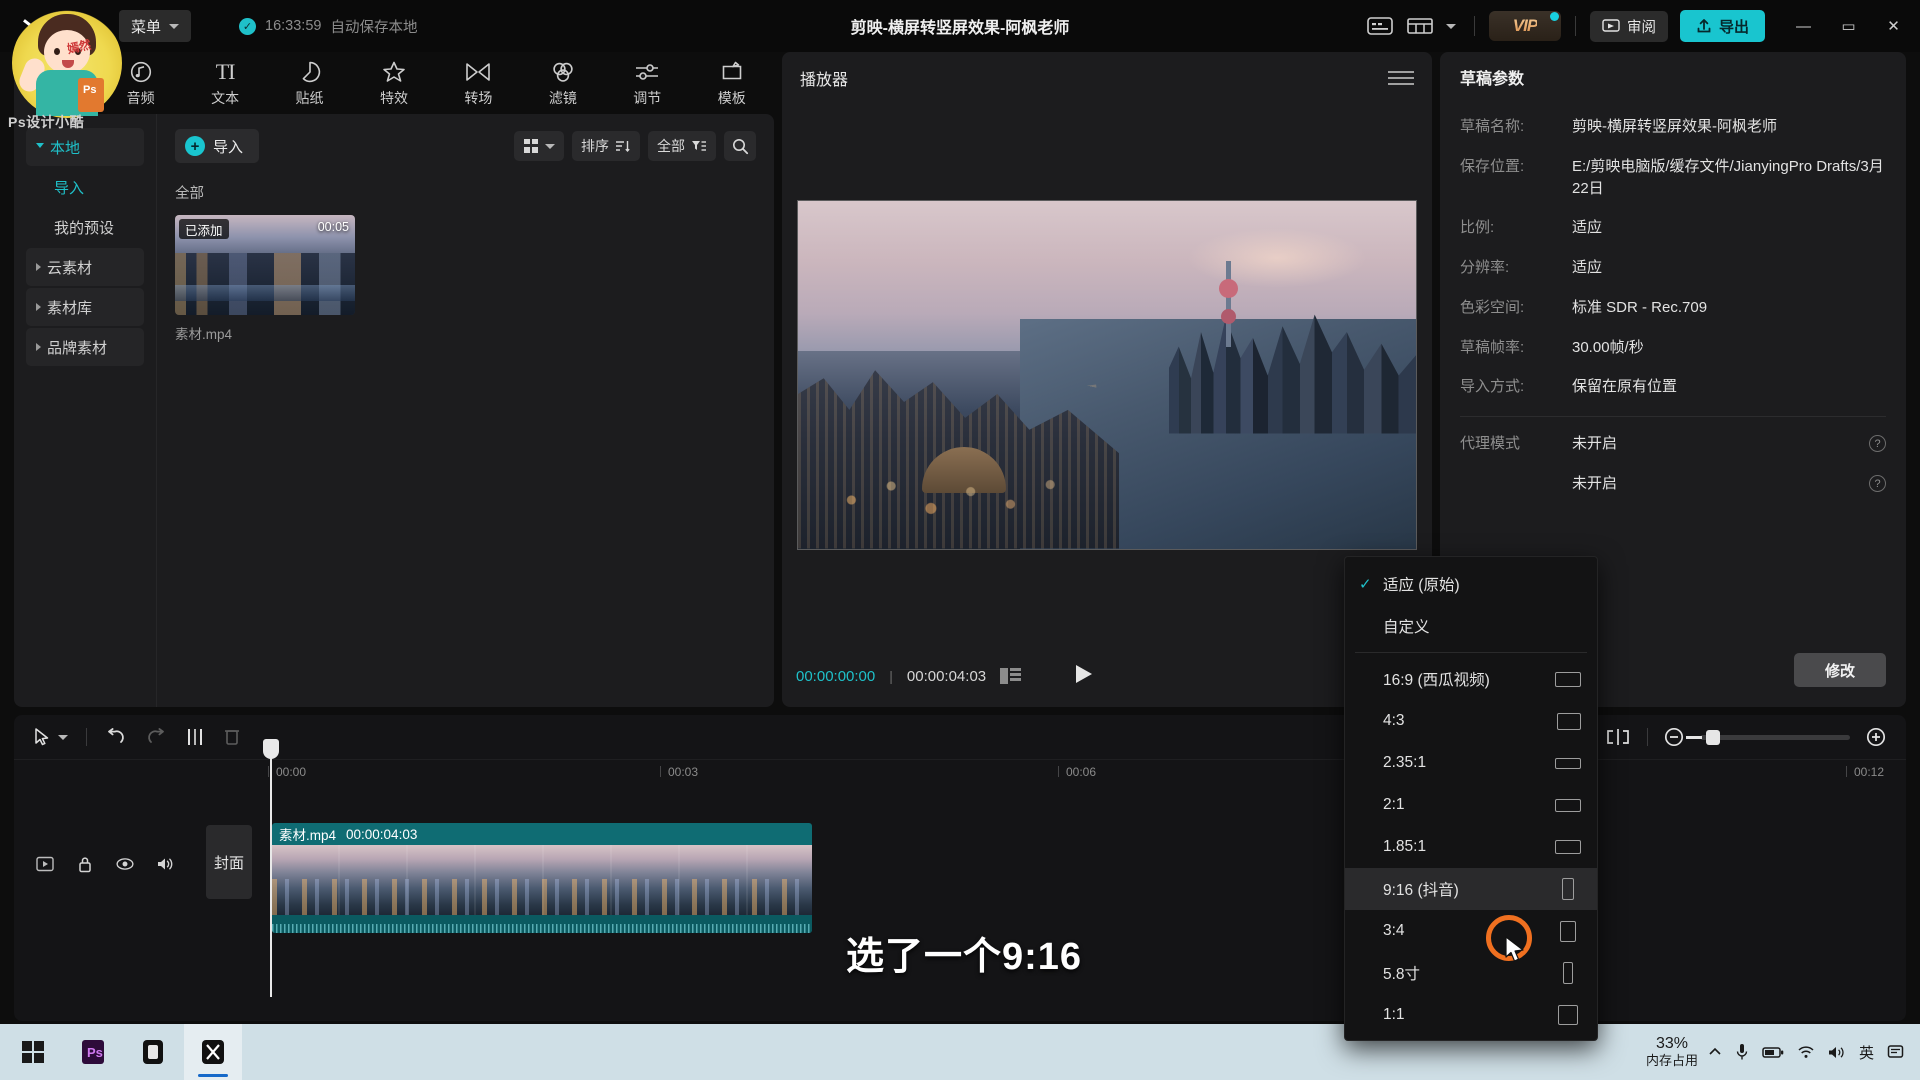 The image size is (1920, 1080). What do you see at coordinates (1420, 26) in the screenshot?
I see `layout-icon` at bounding box center [1420, 26].